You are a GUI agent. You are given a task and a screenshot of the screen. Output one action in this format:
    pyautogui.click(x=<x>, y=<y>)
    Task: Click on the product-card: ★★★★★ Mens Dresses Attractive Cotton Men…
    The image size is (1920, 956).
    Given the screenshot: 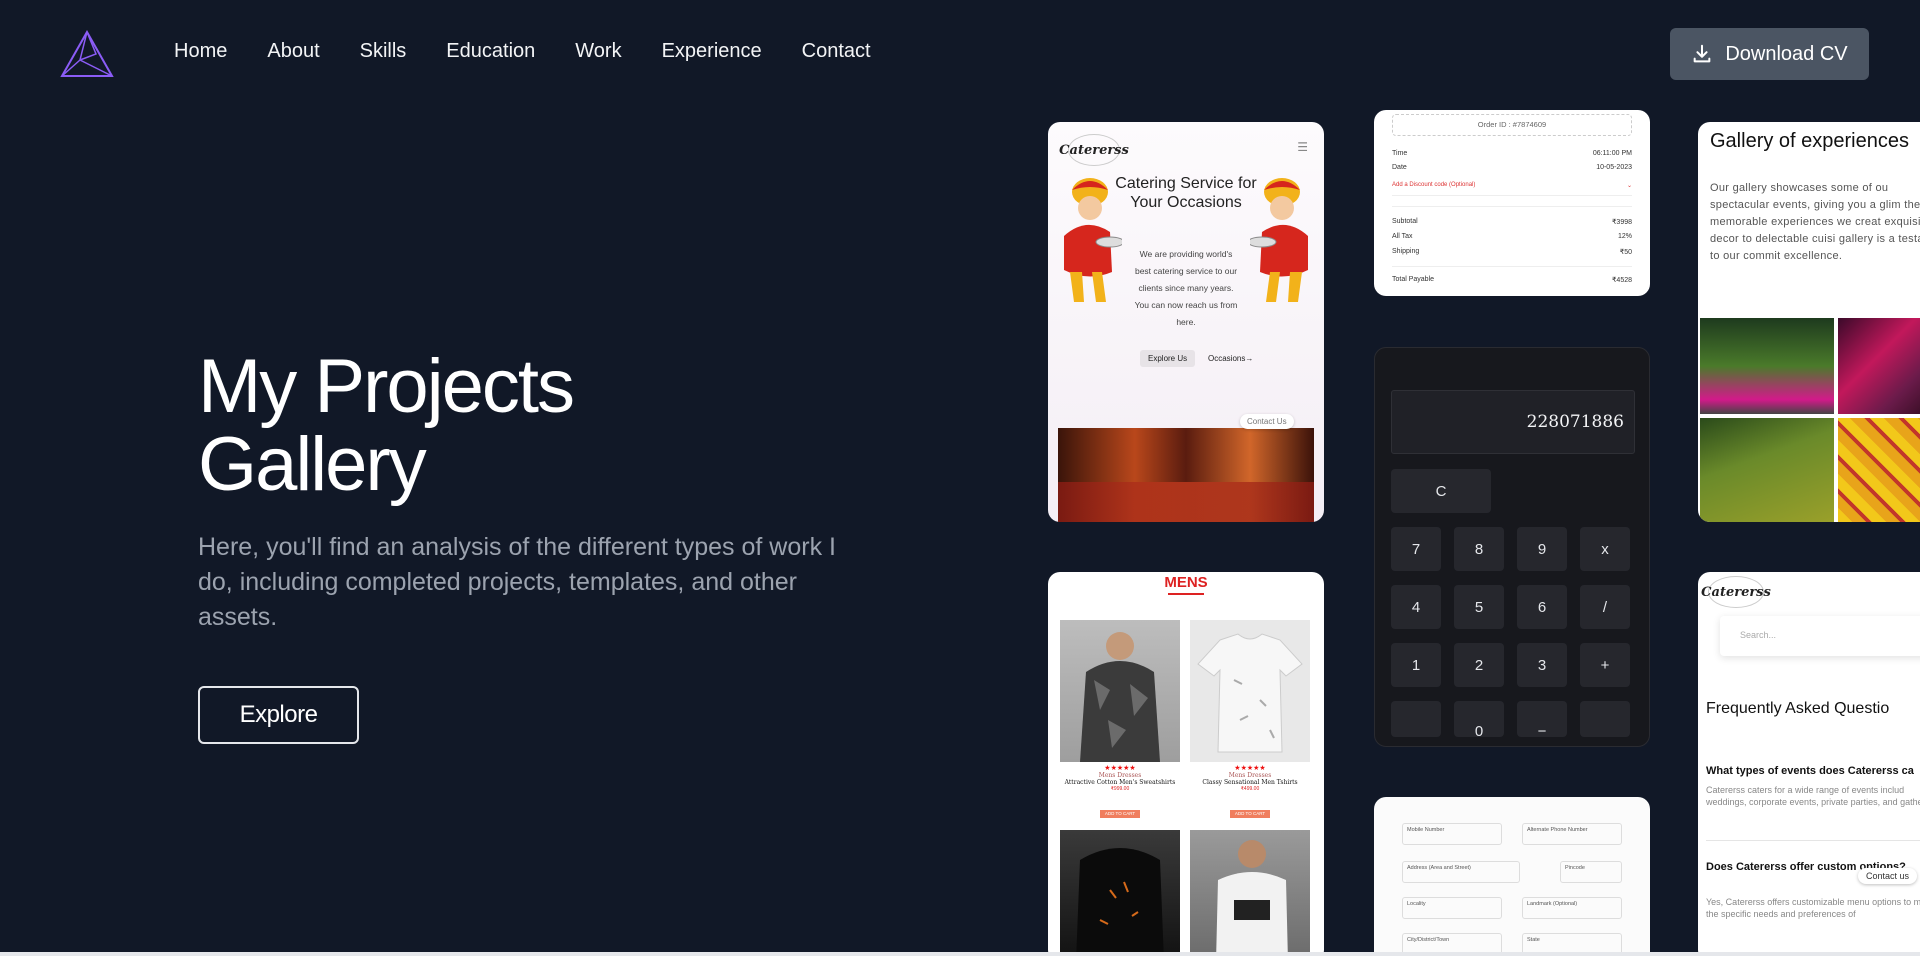 What is the action you would take?
    pyautogui.click(x=1120, y=719)
    